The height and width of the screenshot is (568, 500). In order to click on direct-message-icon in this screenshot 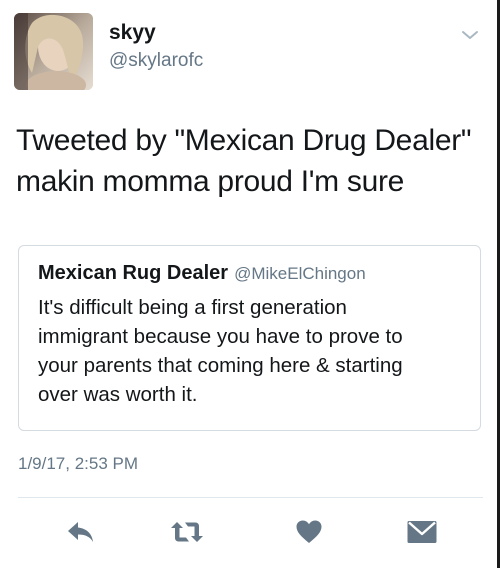, I will do `click(422, 532)`.